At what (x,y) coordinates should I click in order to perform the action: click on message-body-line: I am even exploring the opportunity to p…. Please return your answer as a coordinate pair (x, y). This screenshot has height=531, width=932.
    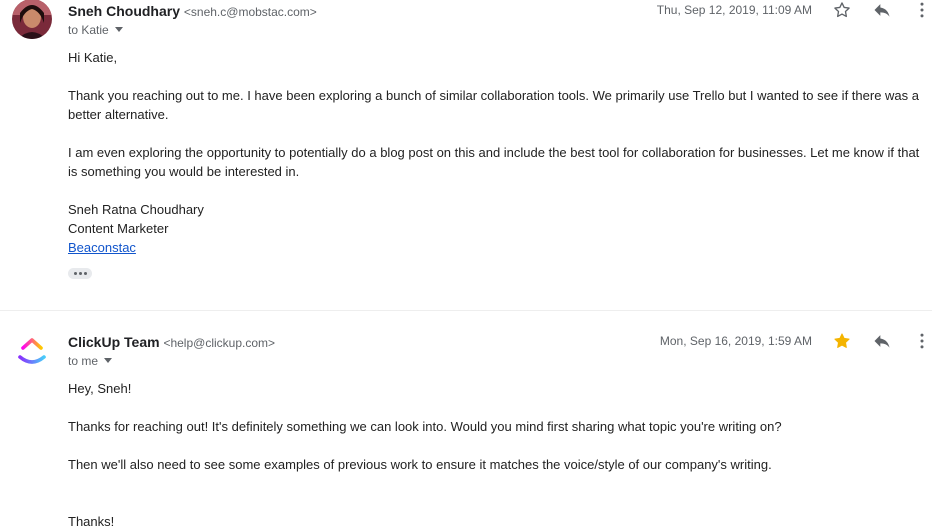
    Looking at the image, I should click on (494, 152).